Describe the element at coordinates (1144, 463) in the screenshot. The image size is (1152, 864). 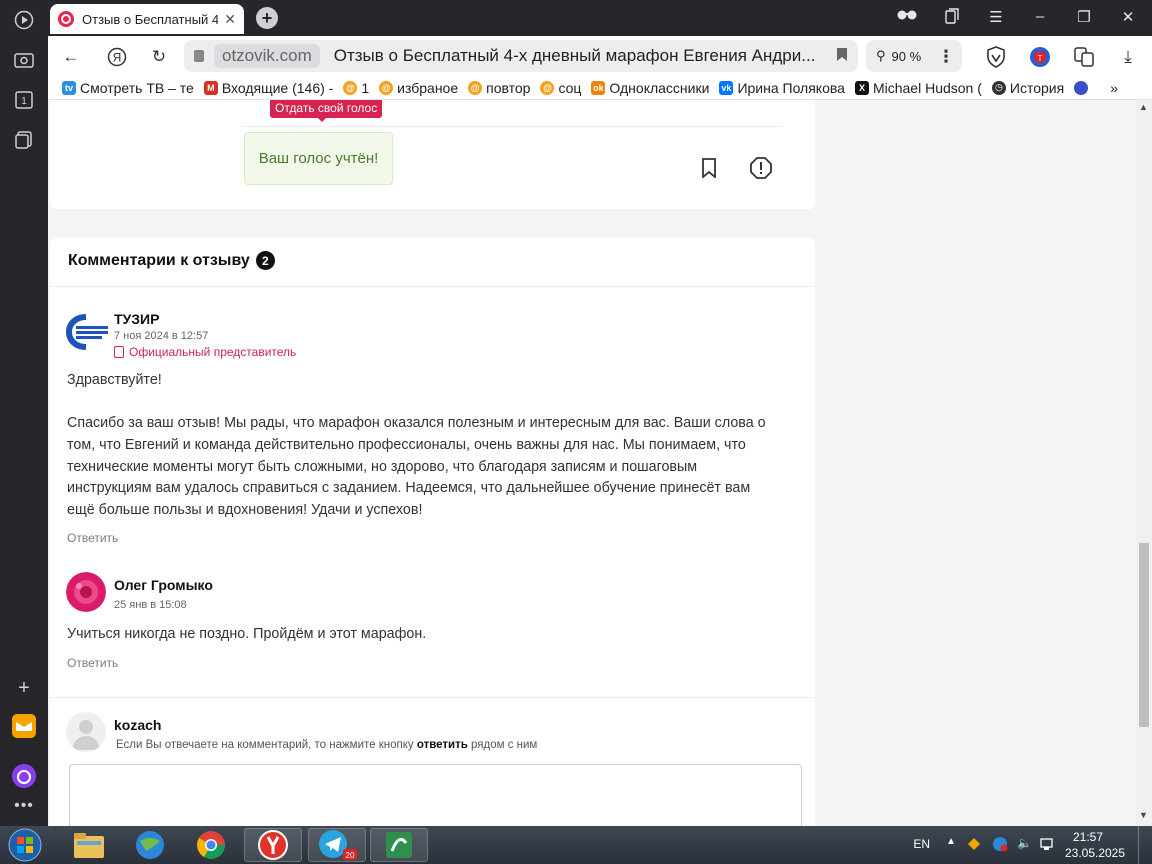
I see `page-scrollbar: ▲ ▼` at that location.